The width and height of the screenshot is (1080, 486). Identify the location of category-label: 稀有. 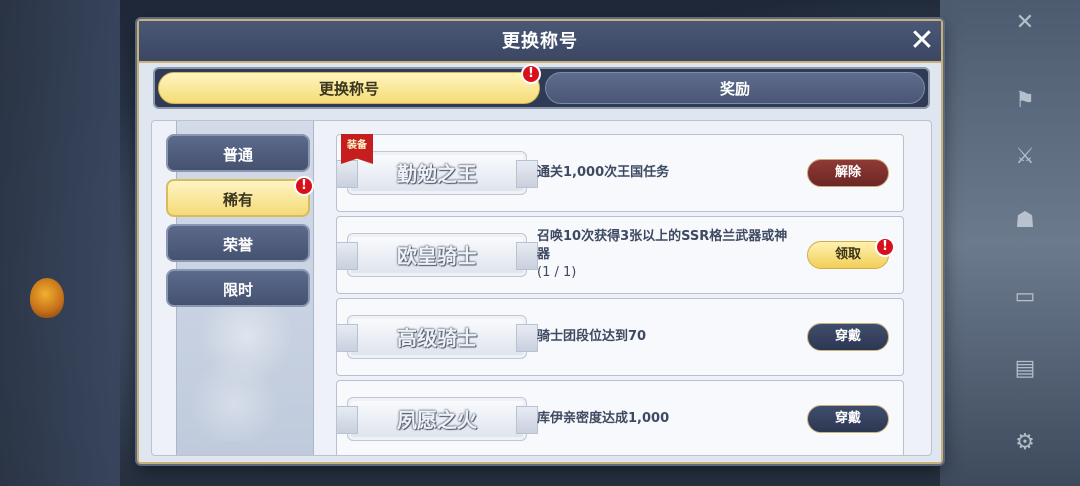
(237, 200).